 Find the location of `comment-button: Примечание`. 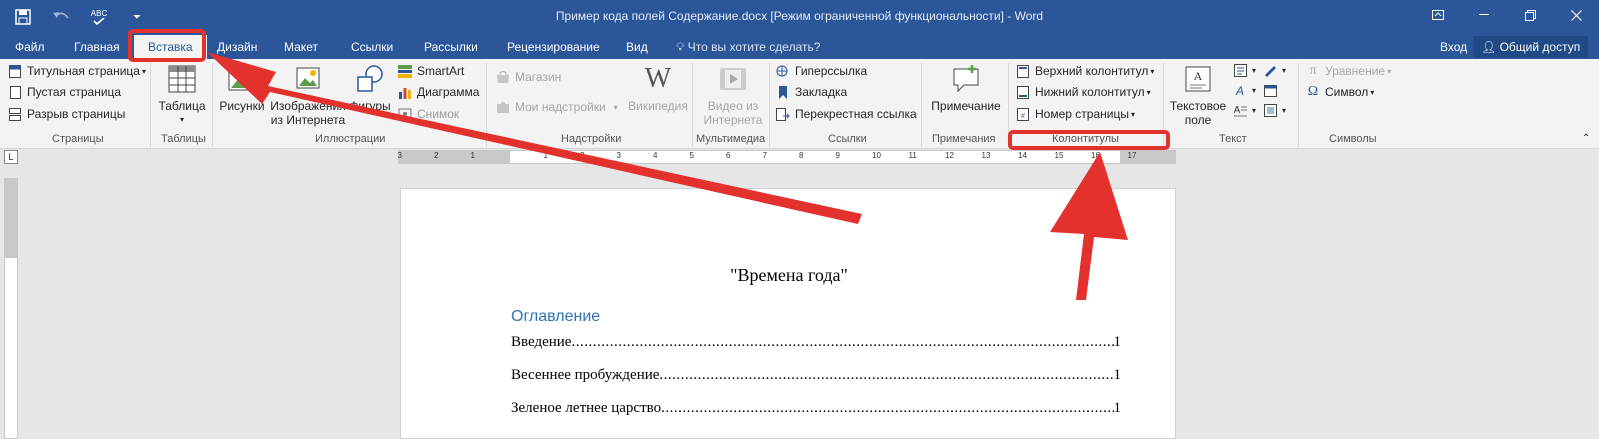

comment-button: Примечание is located at coordinates (966, 88).